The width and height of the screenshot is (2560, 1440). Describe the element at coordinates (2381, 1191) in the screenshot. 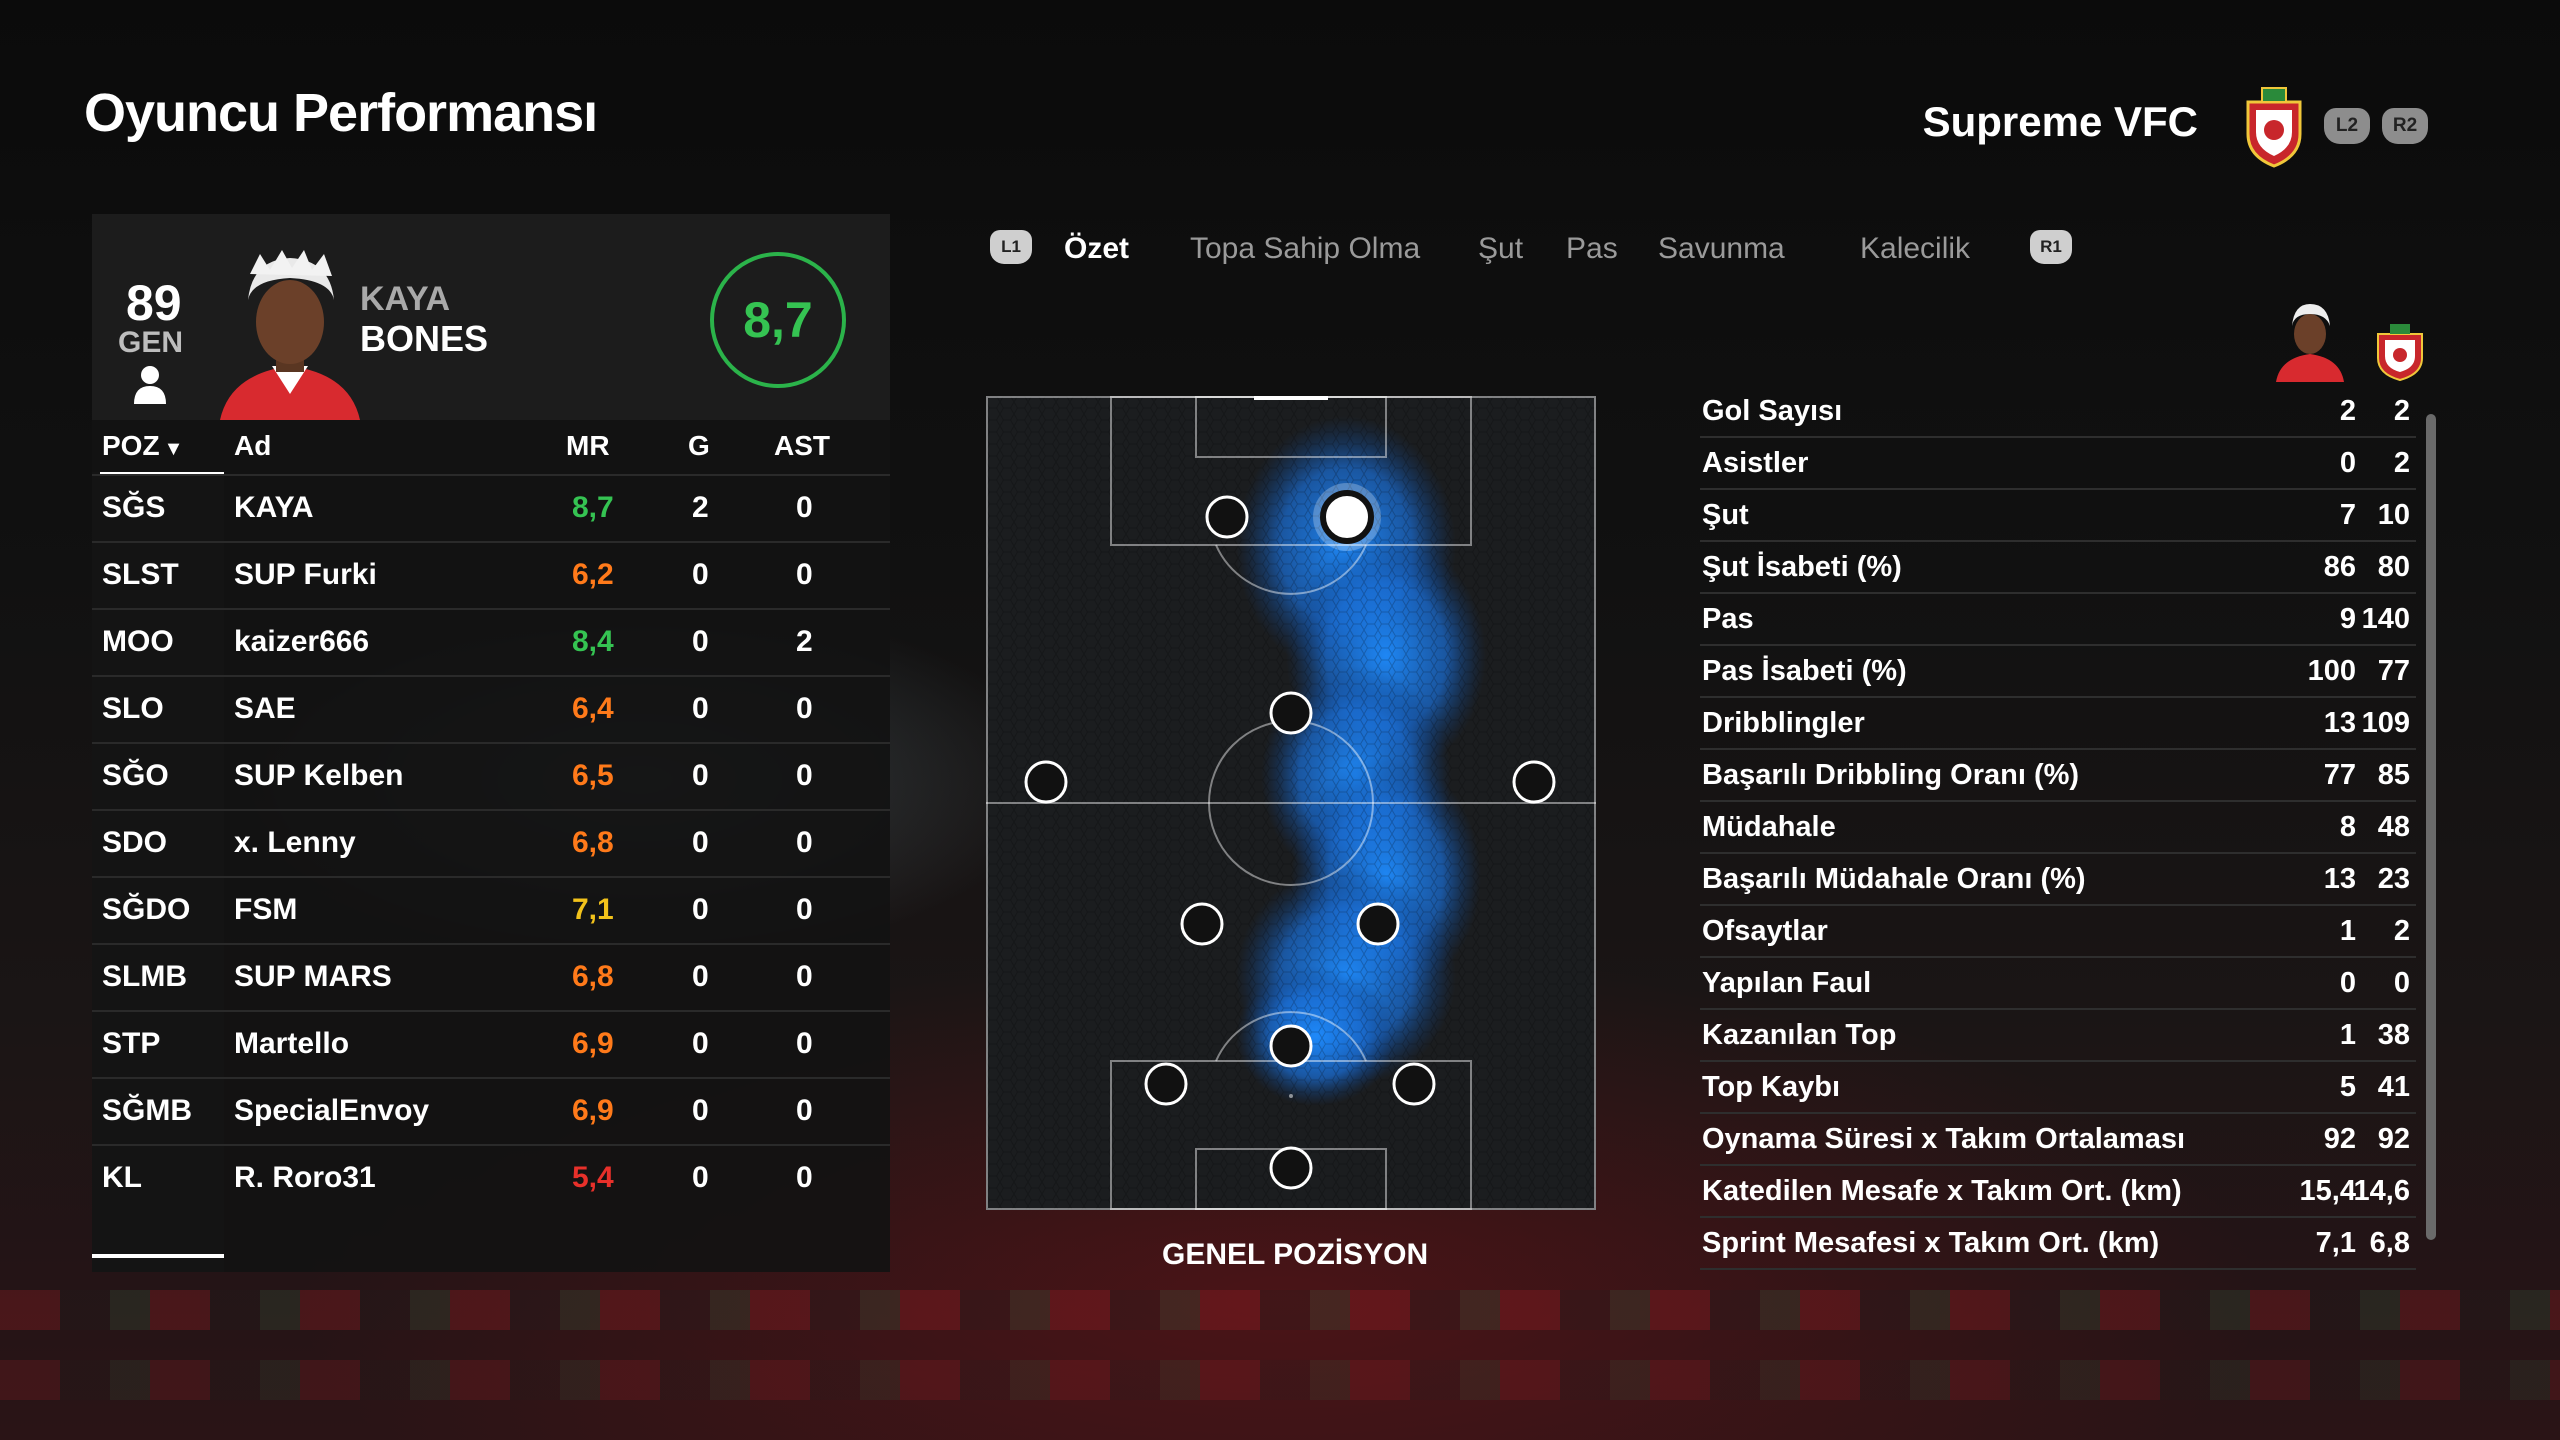

I see `stat-team-value: 14,6` at that location.